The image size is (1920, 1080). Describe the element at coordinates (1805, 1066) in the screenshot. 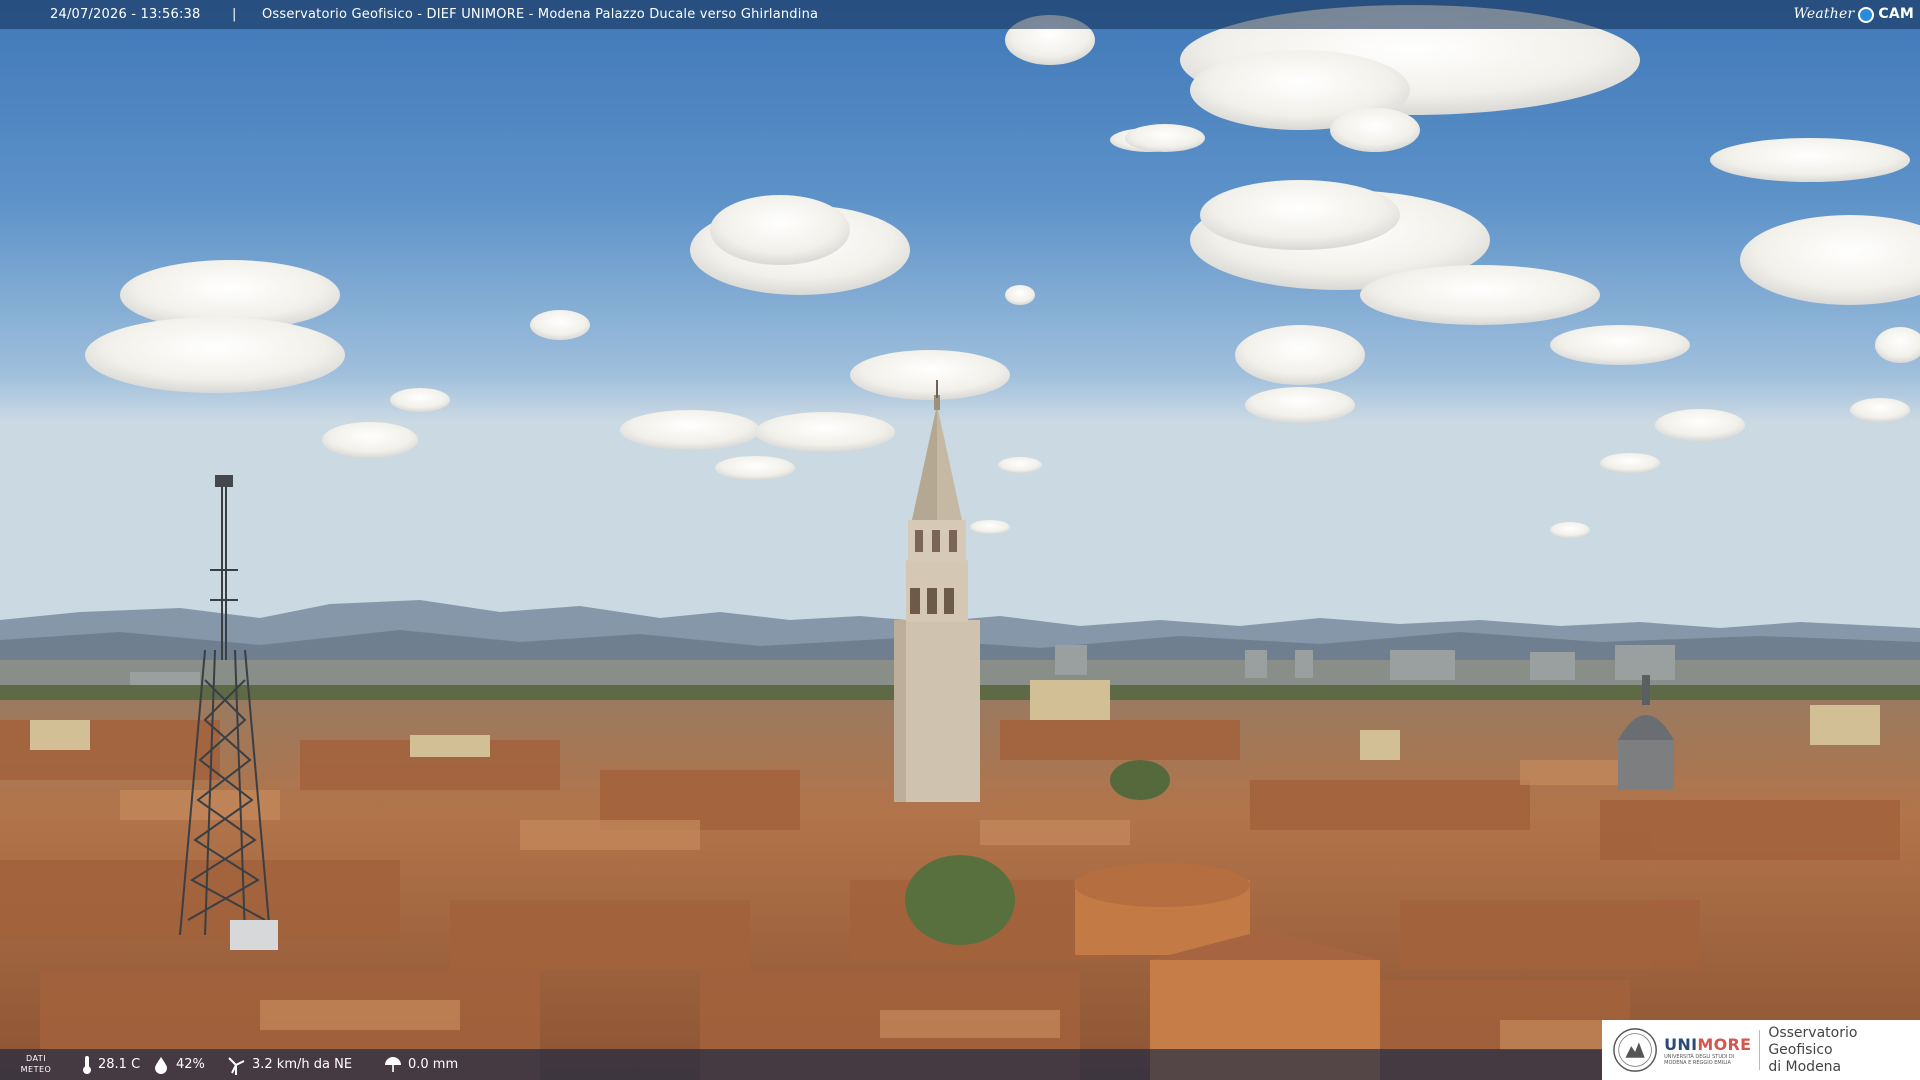

I see `observatory-line2: di Modena` at that location.